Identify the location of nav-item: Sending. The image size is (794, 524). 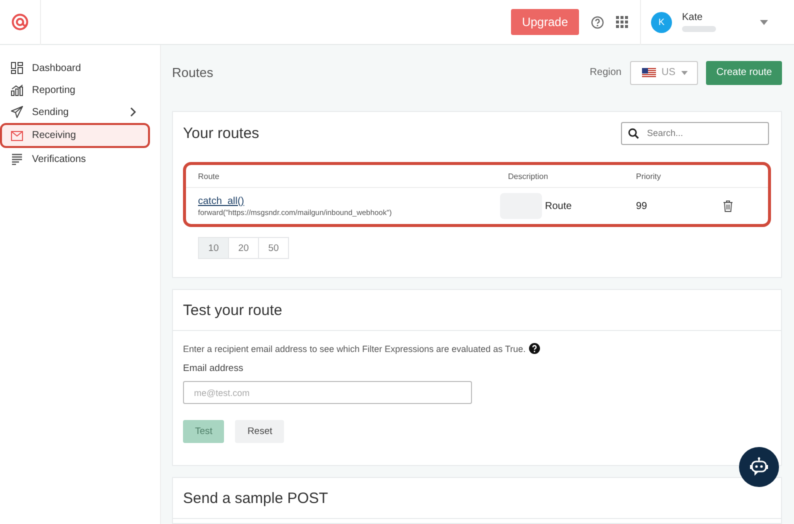
(75, 112).